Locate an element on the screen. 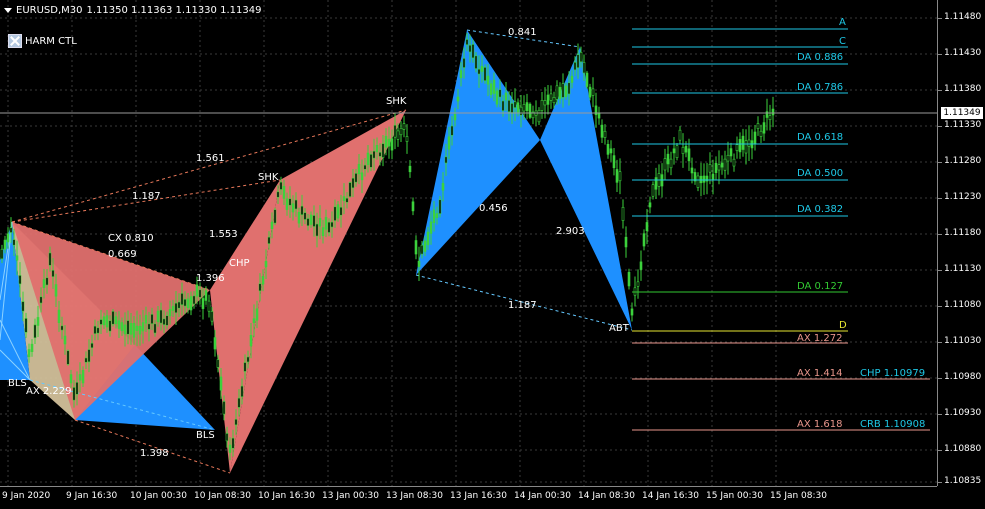 This screenshot has width=985, height=509. indicator-label: HARM CTL is located at coordinates (51, 41).